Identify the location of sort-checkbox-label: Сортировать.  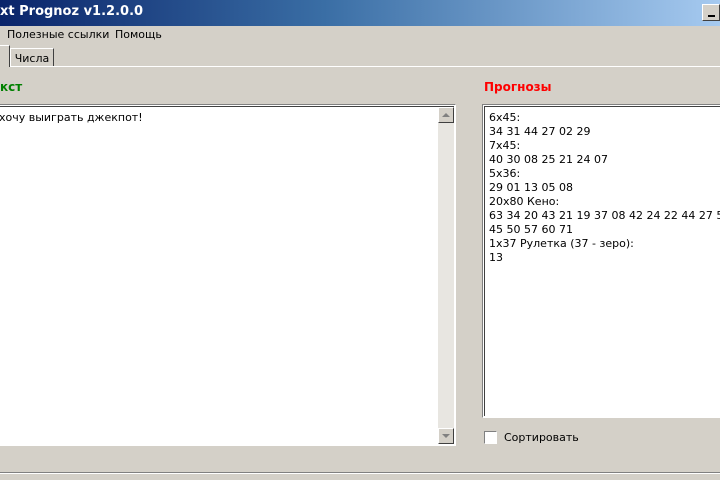
(541, 437).